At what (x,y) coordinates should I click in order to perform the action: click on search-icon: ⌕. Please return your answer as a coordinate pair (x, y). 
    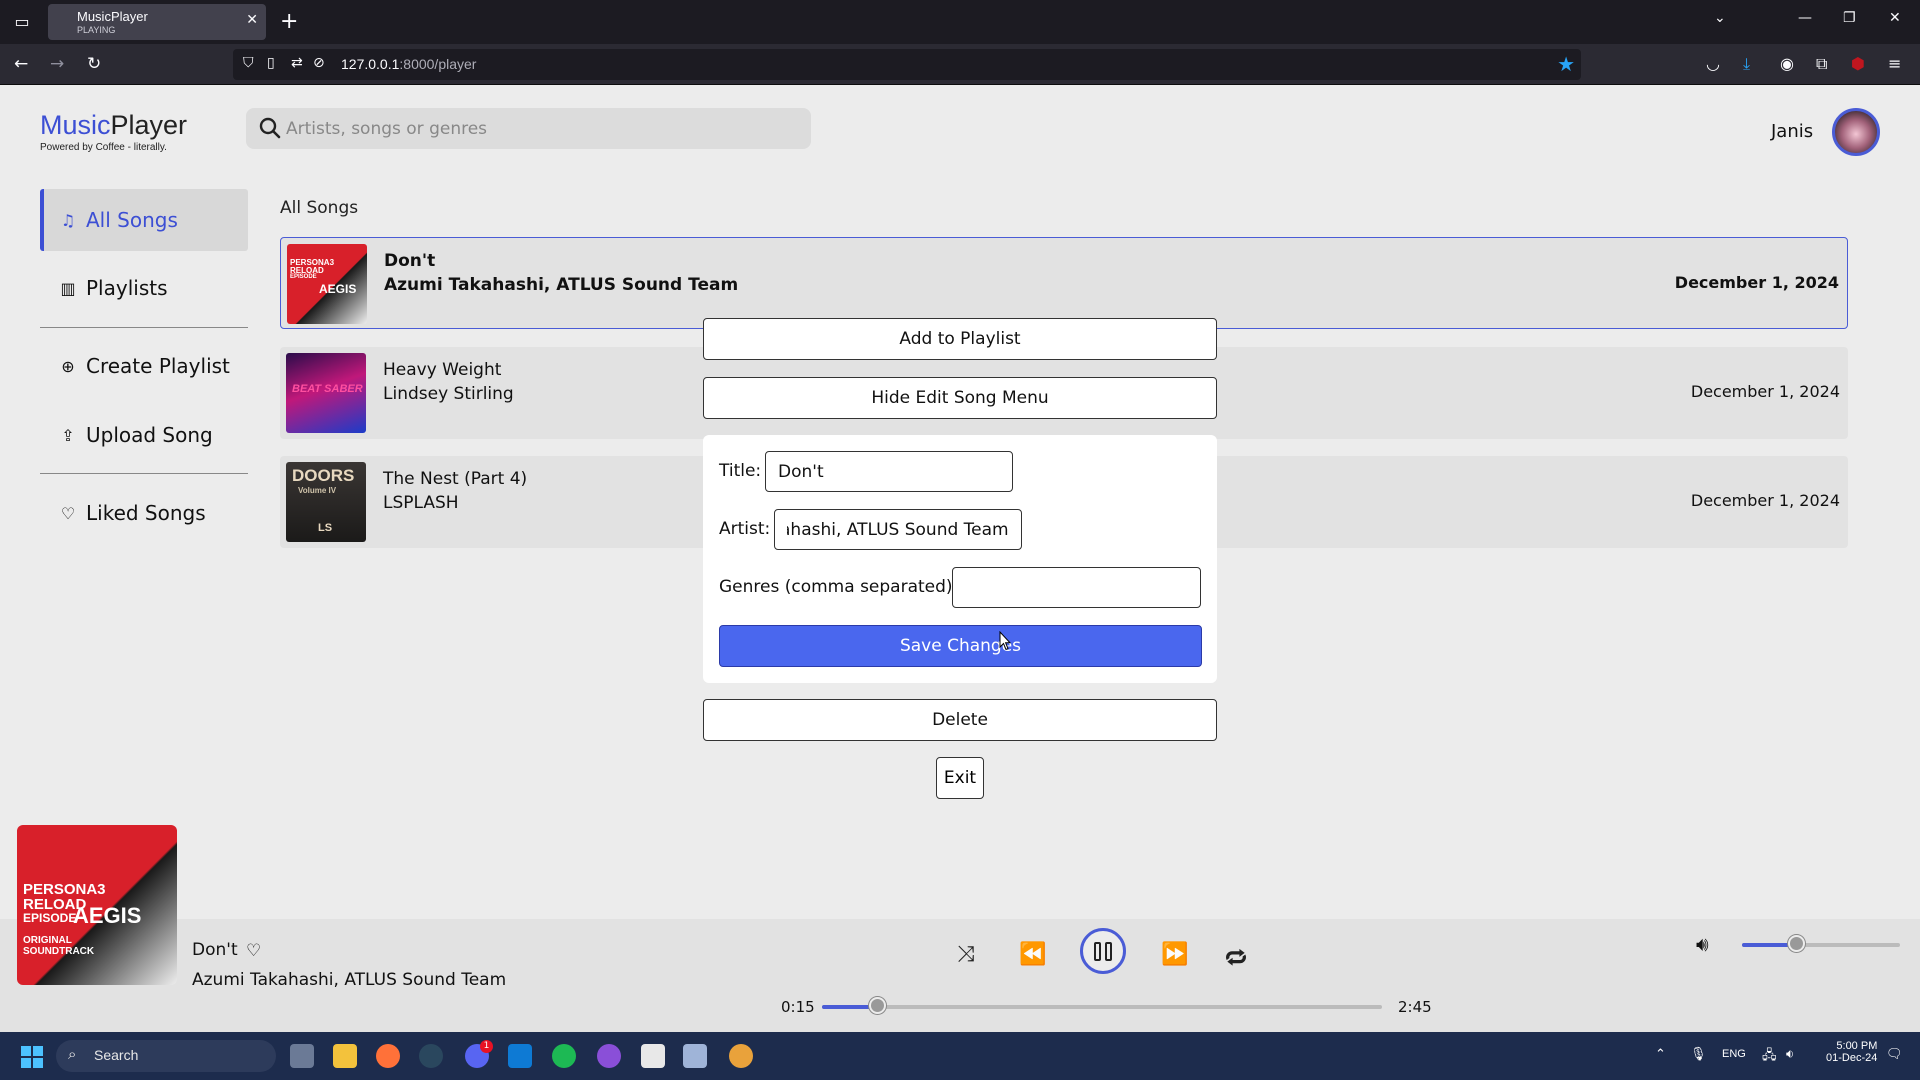
    Looking at the image, I should click on (72, 1054).